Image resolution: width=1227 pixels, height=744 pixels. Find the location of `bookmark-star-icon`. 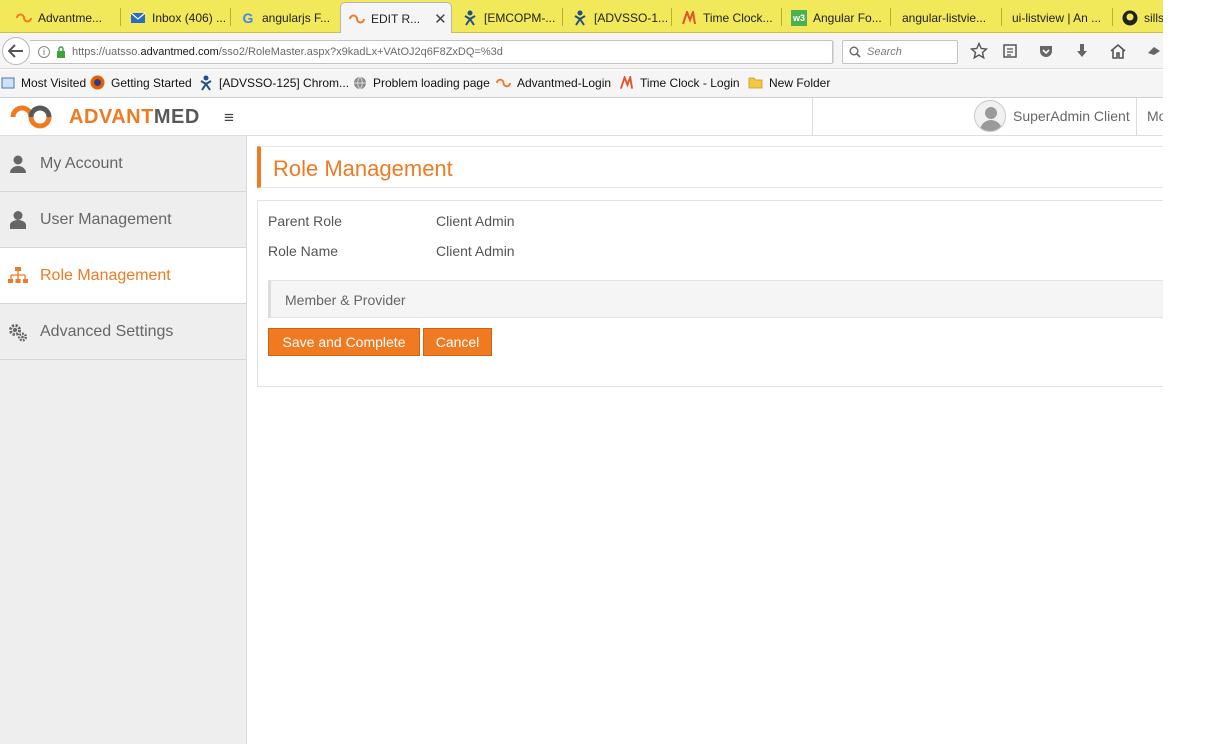

bookmark-star-icon is located at coordinates (979, 51).